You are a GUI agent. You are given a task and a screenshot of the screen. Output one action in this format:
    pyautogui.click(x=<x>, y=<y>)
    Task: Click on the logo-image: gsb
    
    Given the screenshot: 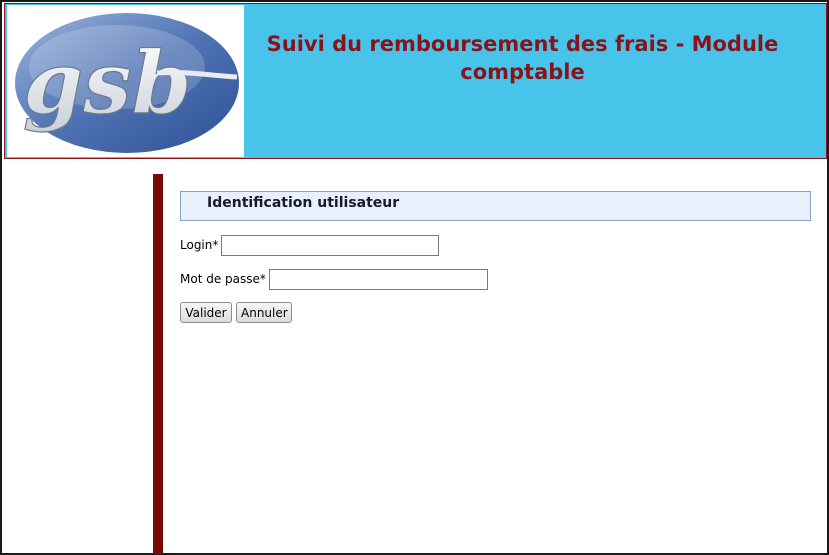 What is the action you would take?
    pyautogui.click(x=127, y=83)
    